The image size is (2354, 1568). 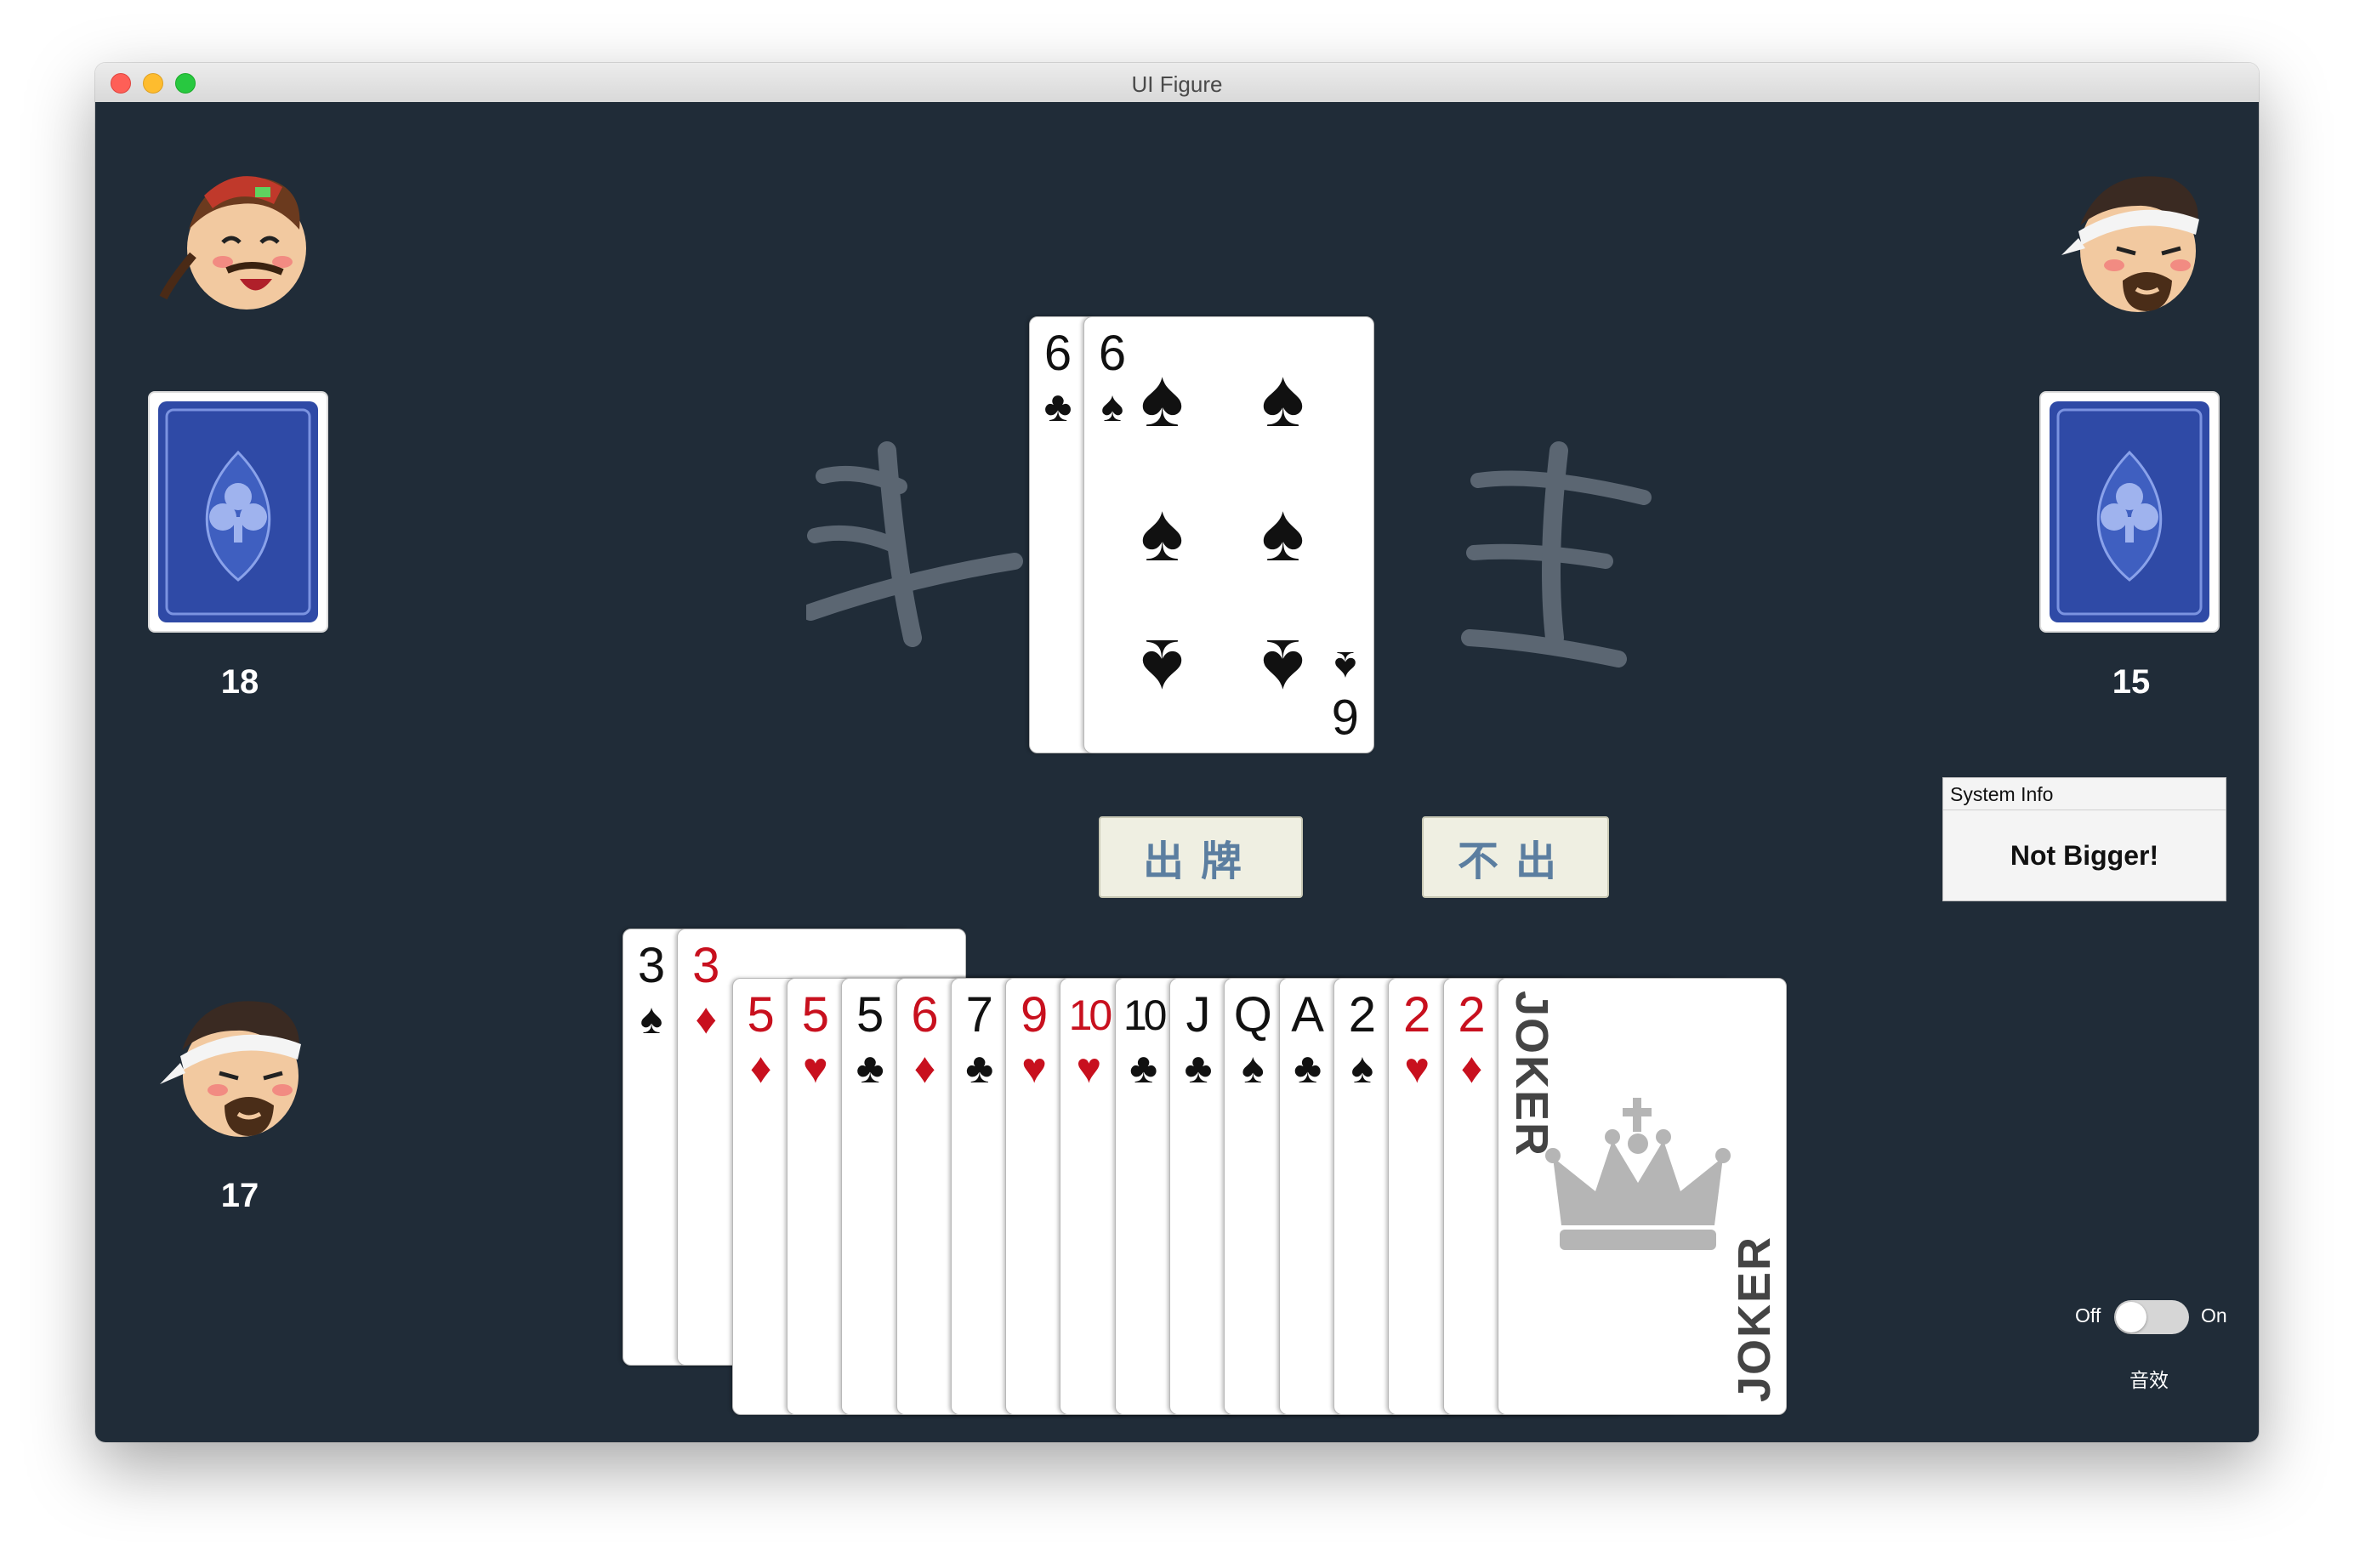 What do you see at coordinates (1308, 1014) in the screenshot?
I see `hand-card-rank: A` at bounding box center [1308, 1014].